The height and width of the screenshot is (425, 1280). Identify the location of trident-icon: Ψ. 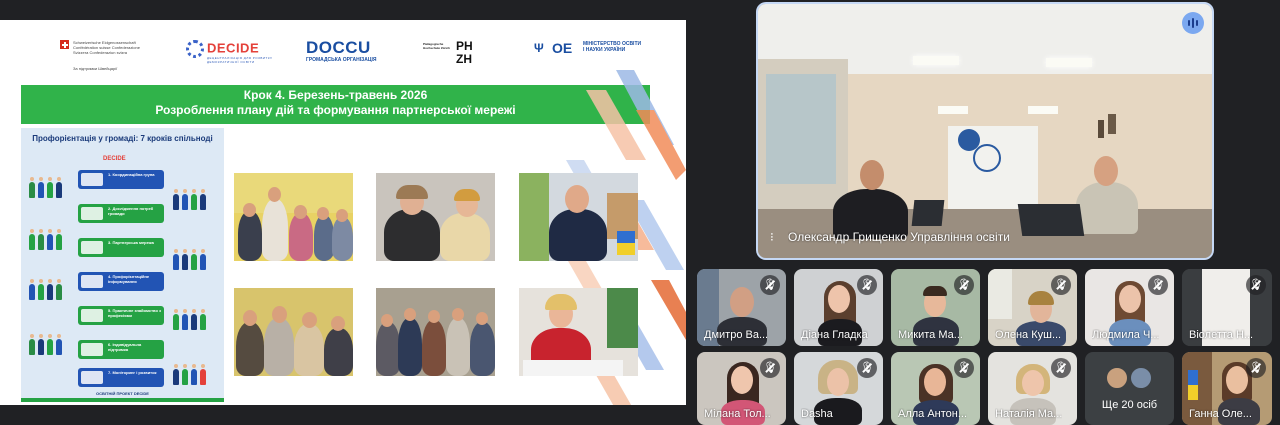
(539, 48).